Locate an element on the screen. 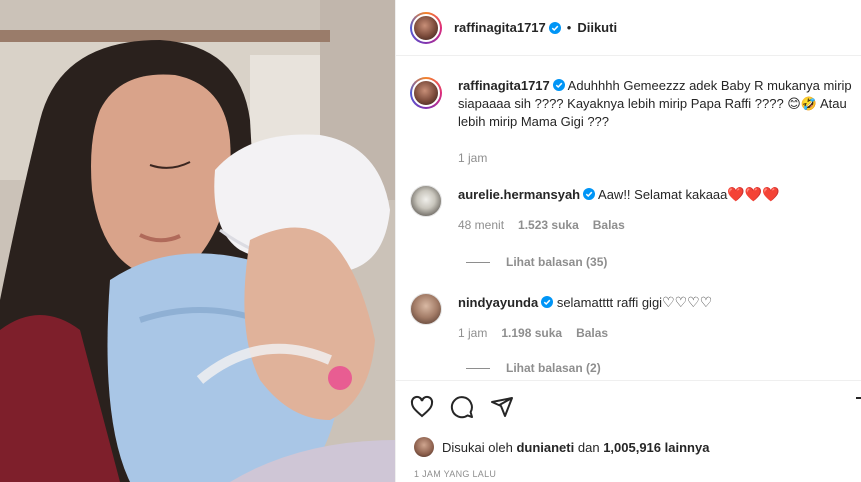 Image resolution: width=861 pixels, height=482 pixels. view-replies-label: Lihat balasan (35) is located at coordinates (557, 262).